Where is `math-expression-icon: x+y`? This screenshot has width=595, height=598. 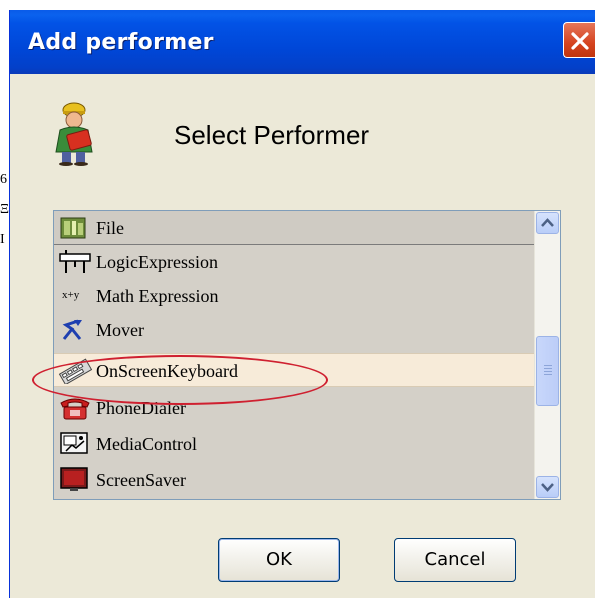 math-expression-icon: x+y is located at coordinates (71, 295).